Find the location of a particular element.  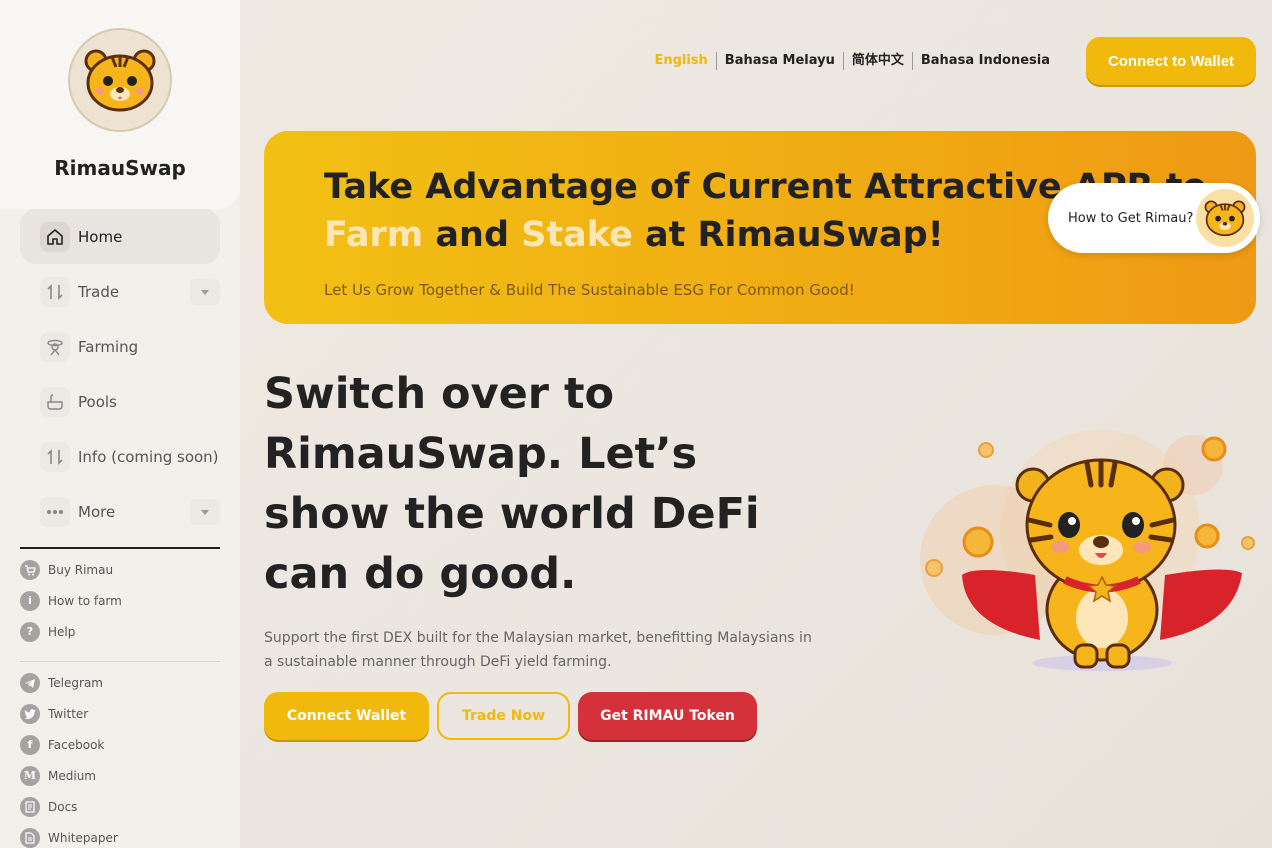

pools-icon is located at coordinates (55, 401).